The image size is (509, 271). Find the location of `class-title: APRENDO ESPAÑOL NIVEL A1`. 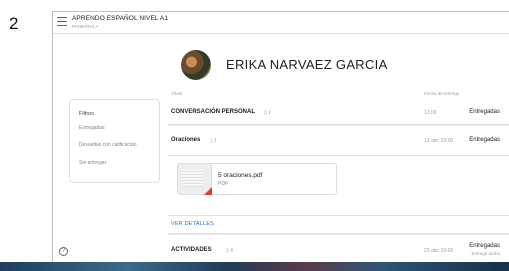

class-title: APRENDO ESPAÑOL NIVEL A1 is located at coordinates (120, 18).